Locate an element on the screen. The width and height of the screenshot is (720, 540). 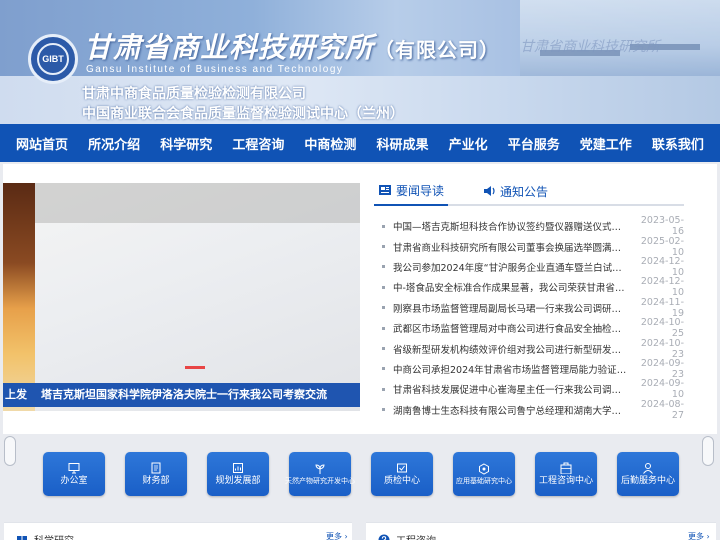
news-date: 2024-08-27 is located at coordinates (662, 409).